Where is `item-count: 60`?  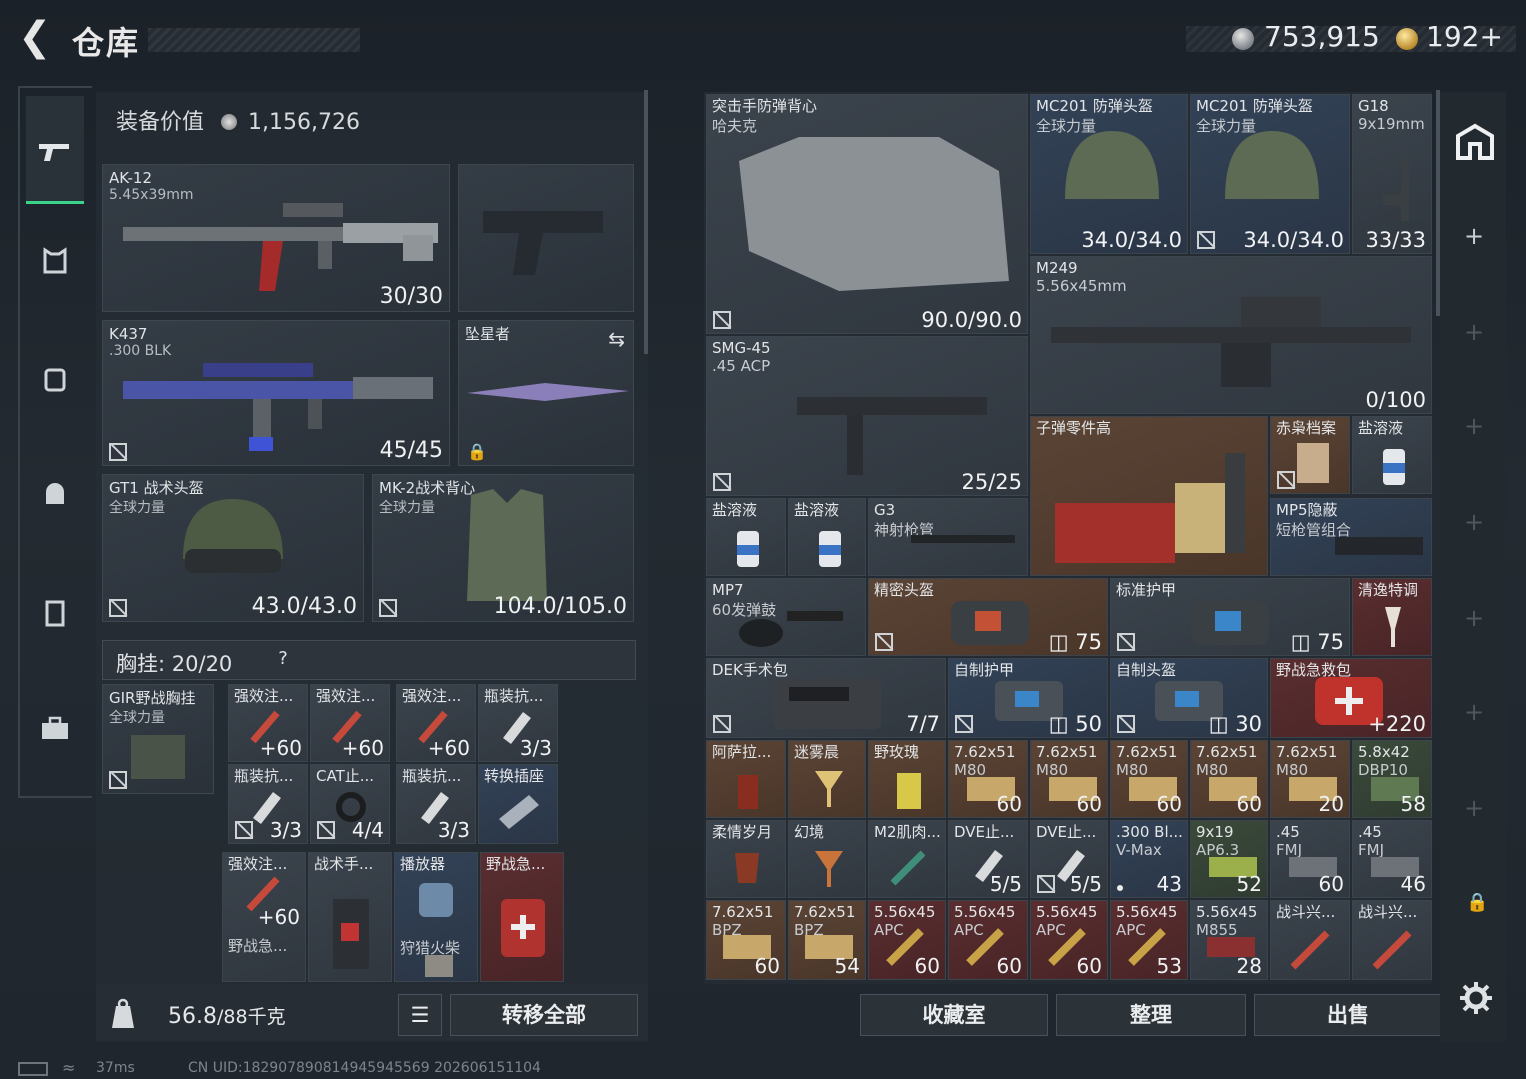
item-count: 60 is located at coordinates (1009, 966).